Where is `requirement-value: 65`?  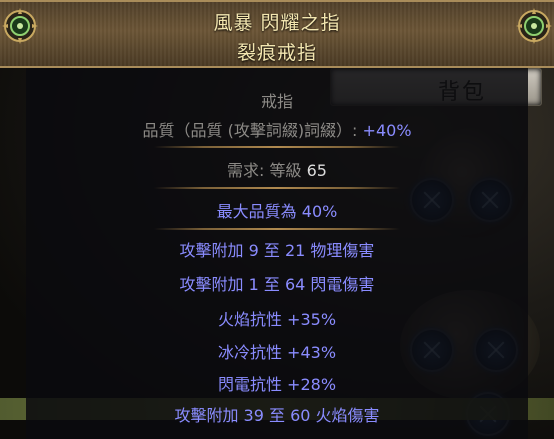 requirement-value: 65 is located at coordinates (316, 170).